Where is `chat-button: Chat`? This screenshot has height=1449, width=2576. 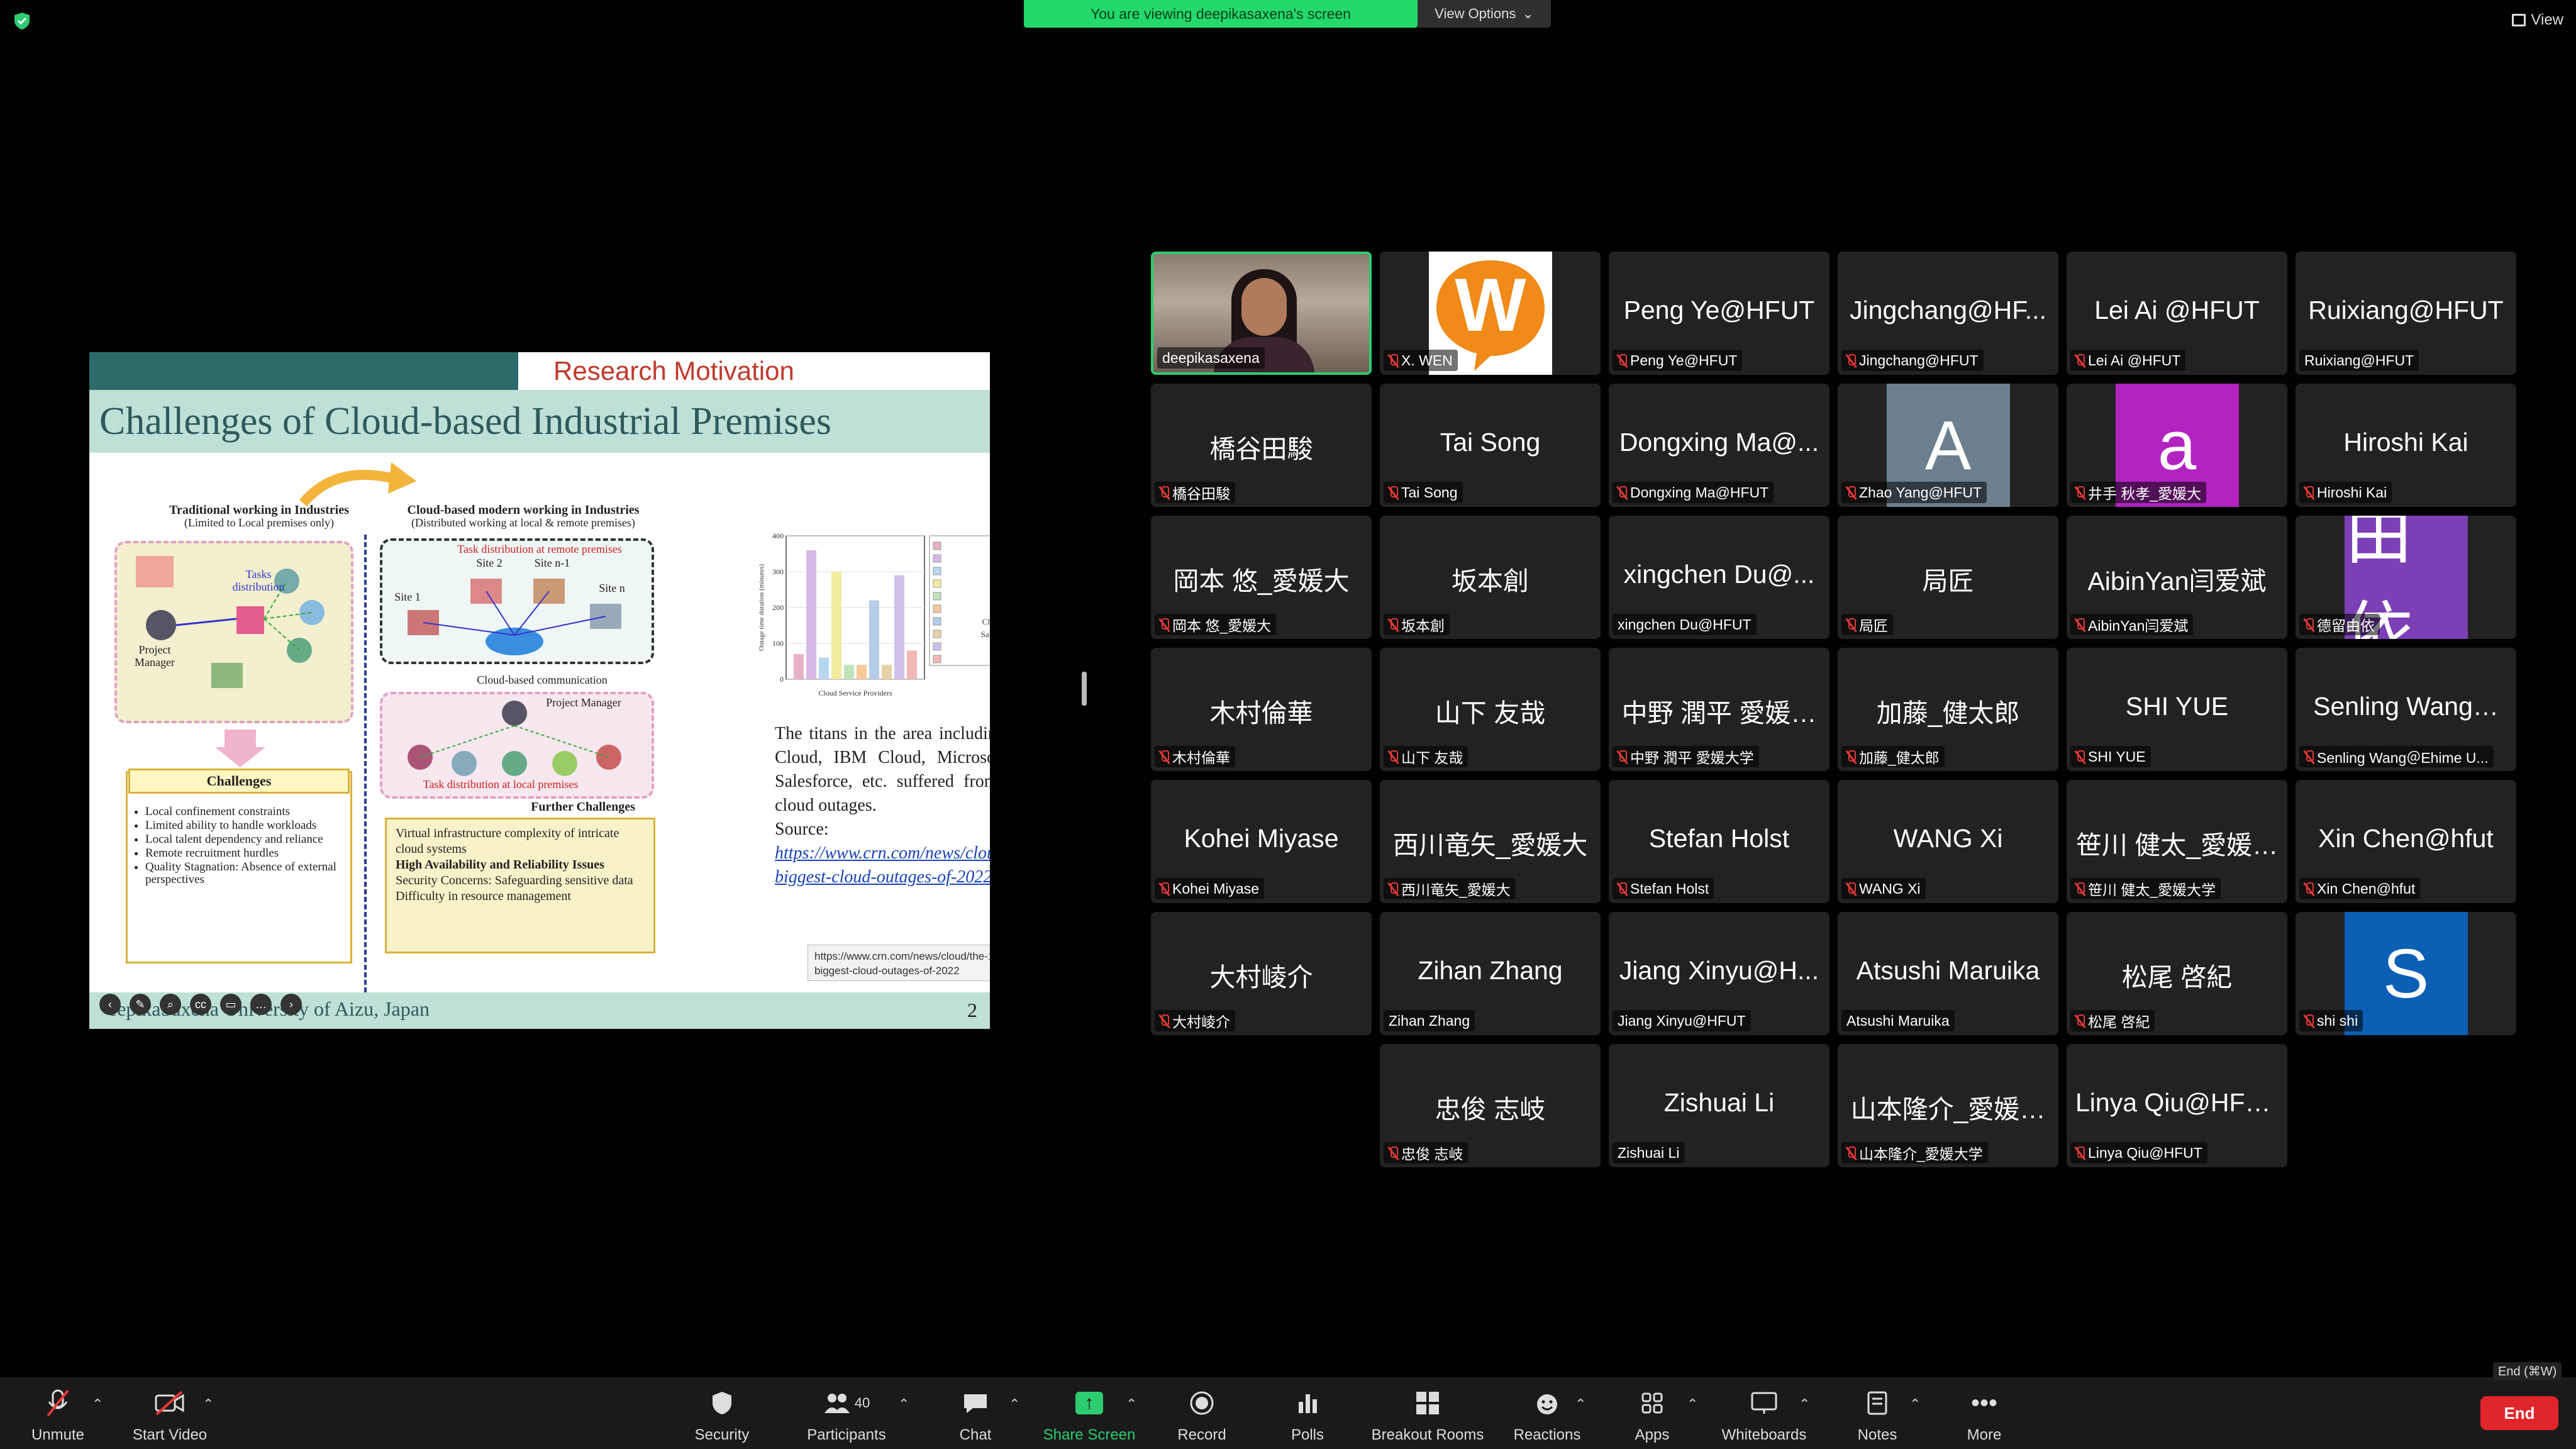
chat-button: Chat is located at coordinates (975, 1415).